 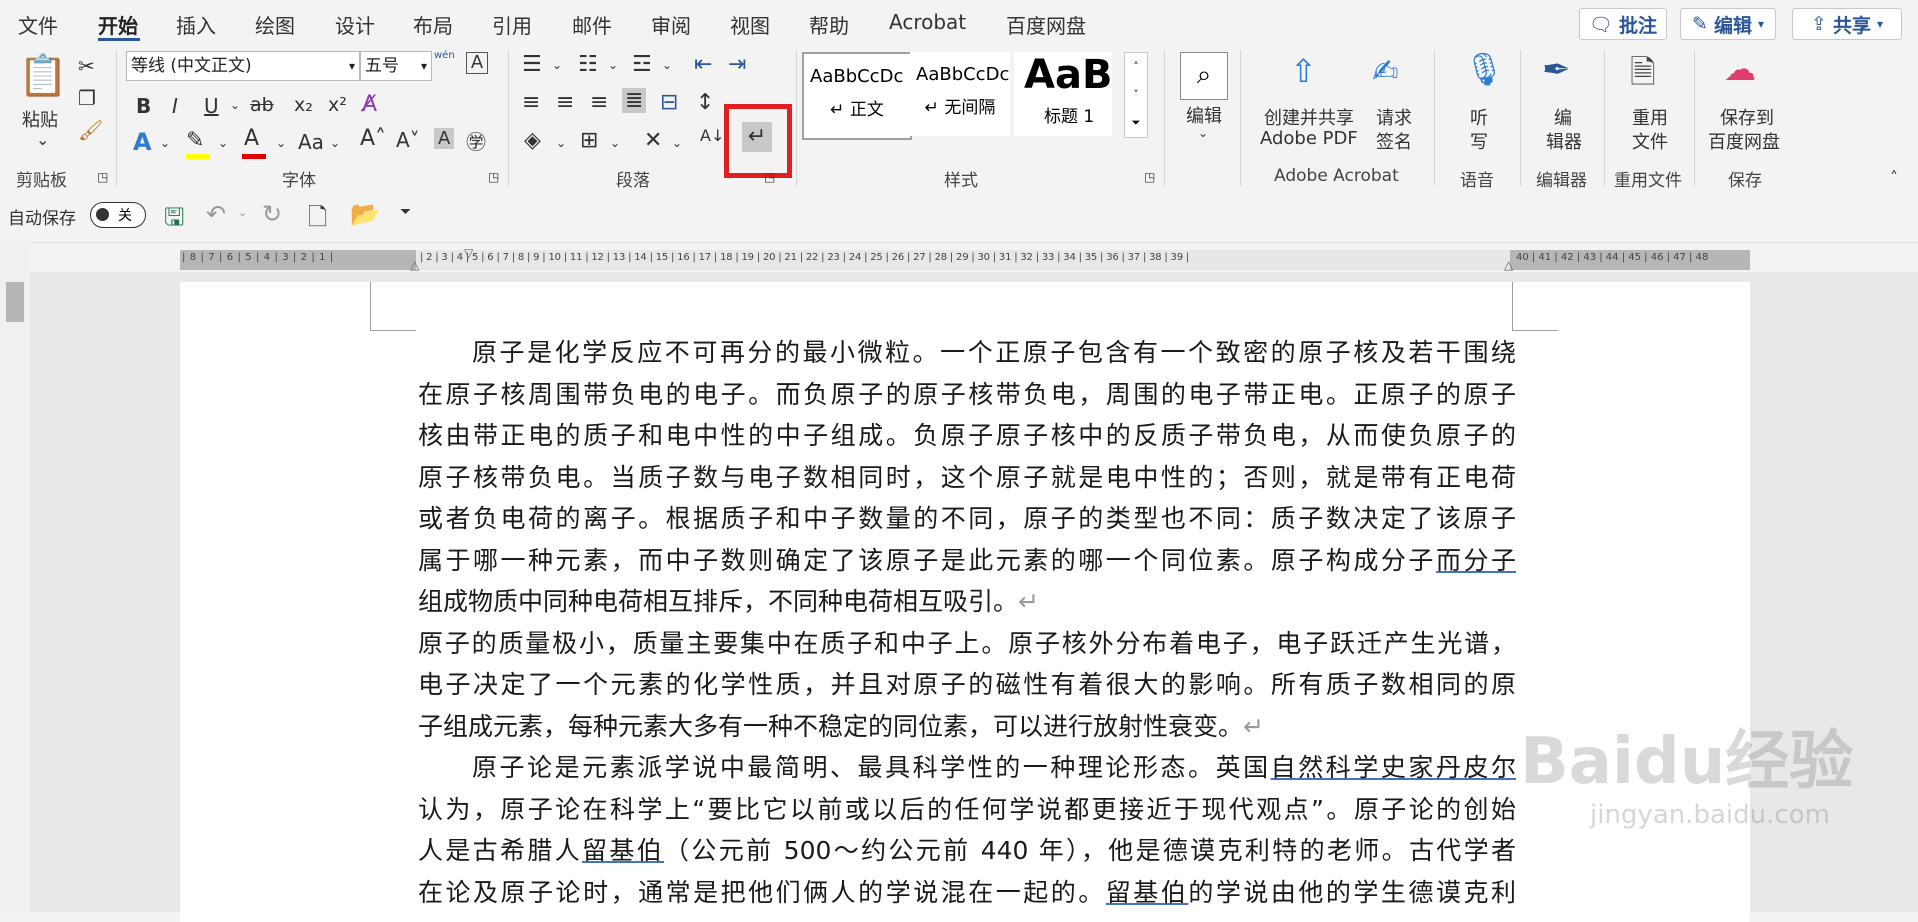 I want to click on customize-toolbar-icon: ⏷, so click(x=405, y=212).